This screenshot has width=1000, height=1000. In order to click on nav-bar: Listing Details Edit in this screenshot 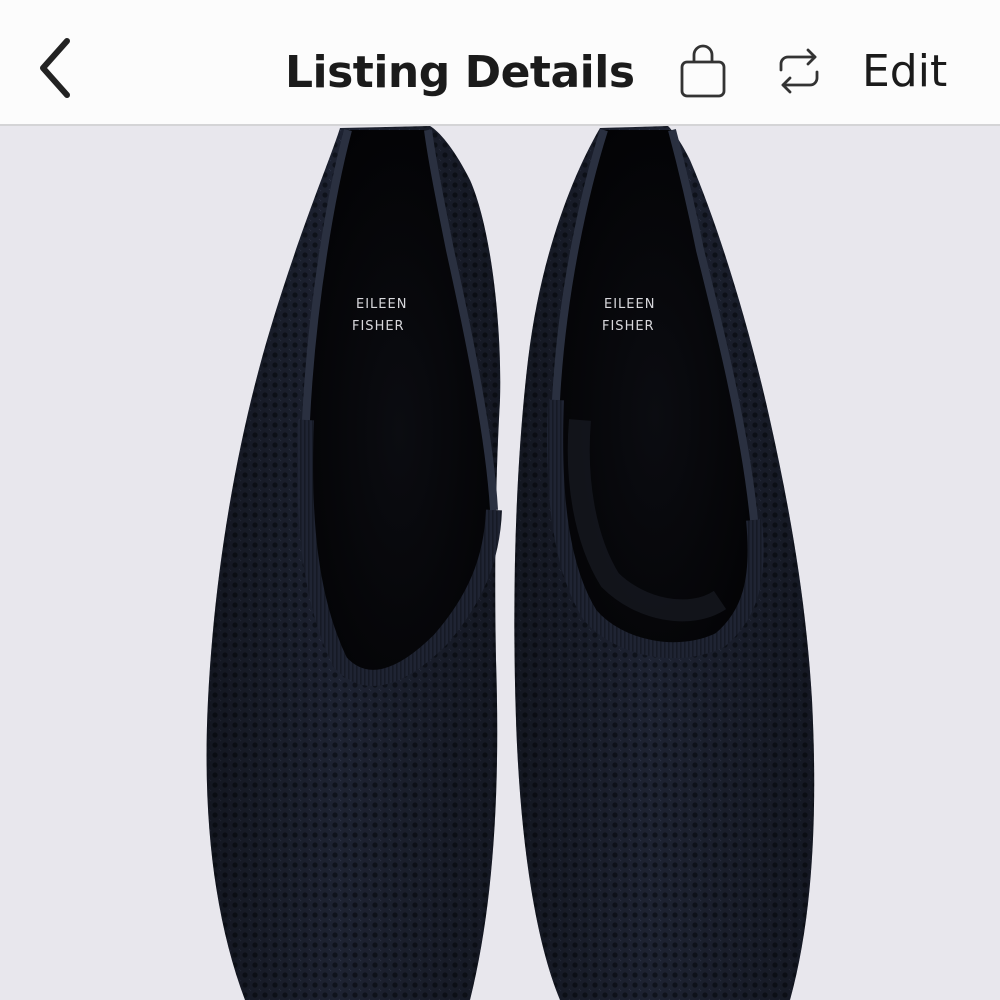, I will do `click(500, 63)`.